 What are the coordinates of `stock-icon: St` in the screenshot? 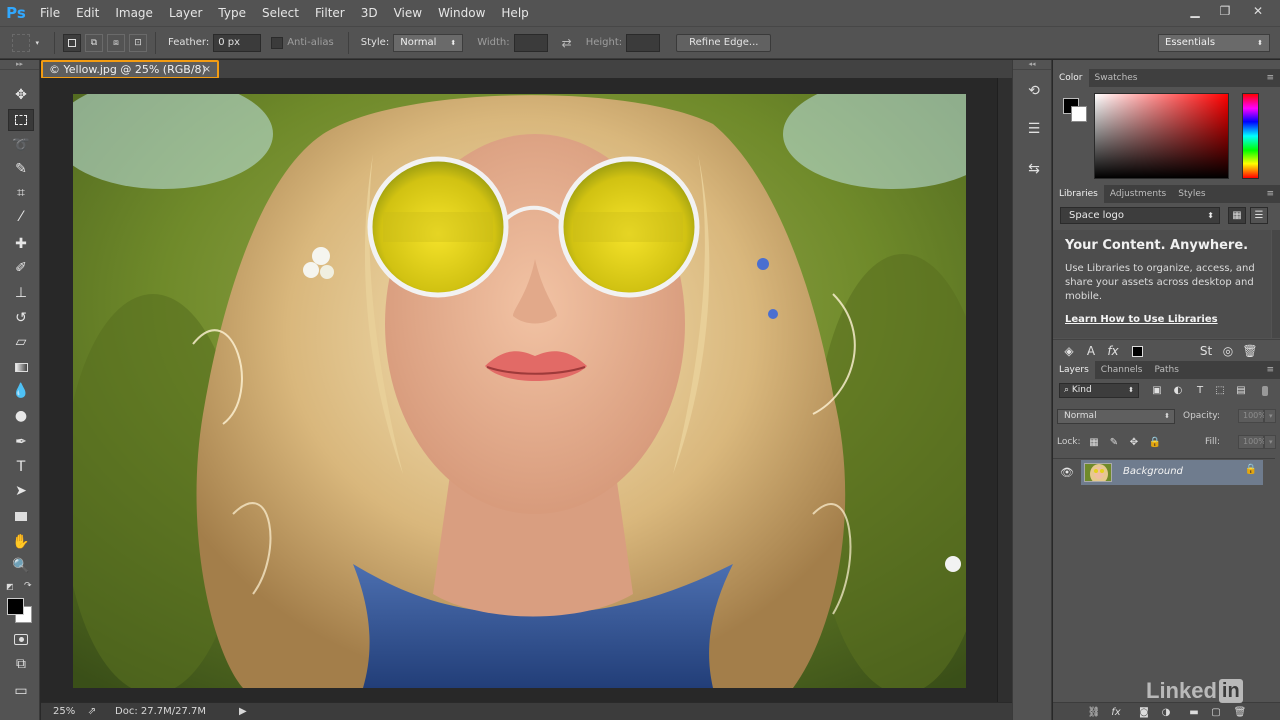 It's located at (1206, 351).